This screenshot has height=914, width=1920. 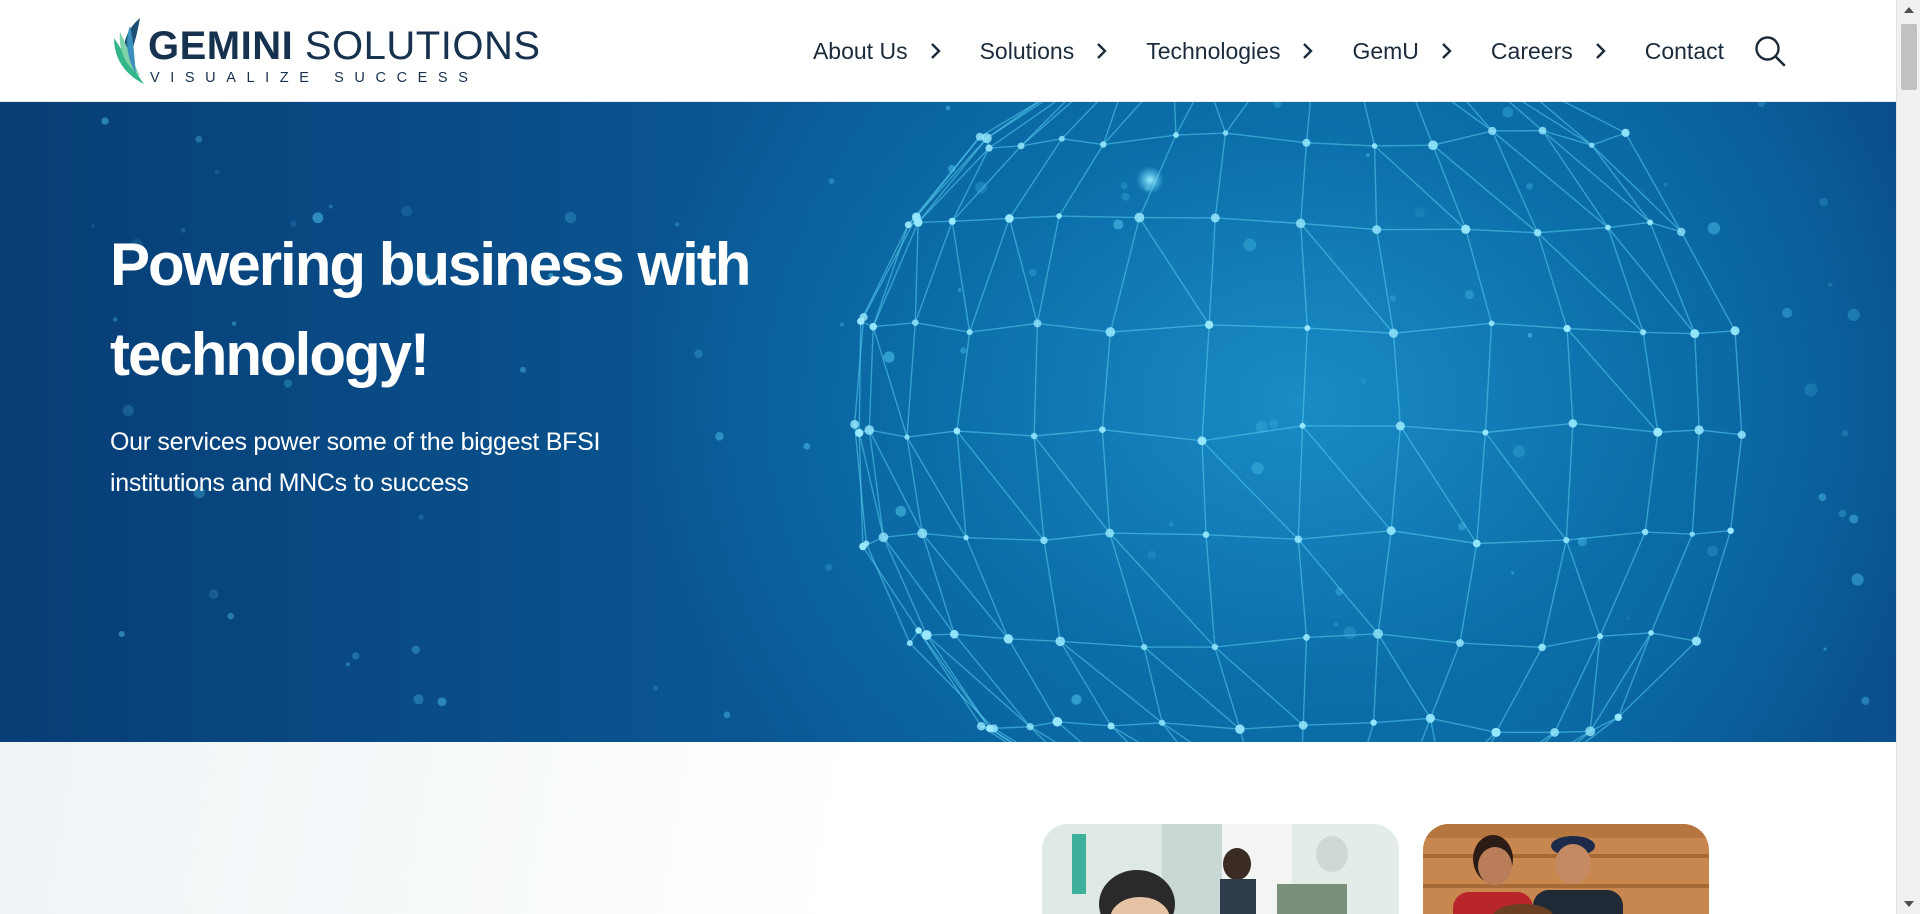 I want to click on team-music-photo, so click(x=1566, y=869).